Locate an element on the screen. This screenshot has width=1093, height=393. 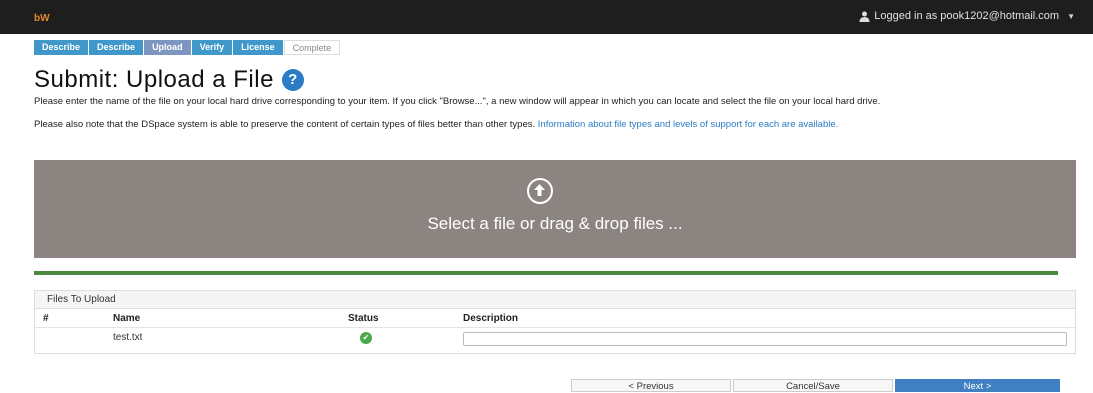
user-menu: Logged in as pook1202@hotmail.com ▼ is located at coordinates (967, 16).